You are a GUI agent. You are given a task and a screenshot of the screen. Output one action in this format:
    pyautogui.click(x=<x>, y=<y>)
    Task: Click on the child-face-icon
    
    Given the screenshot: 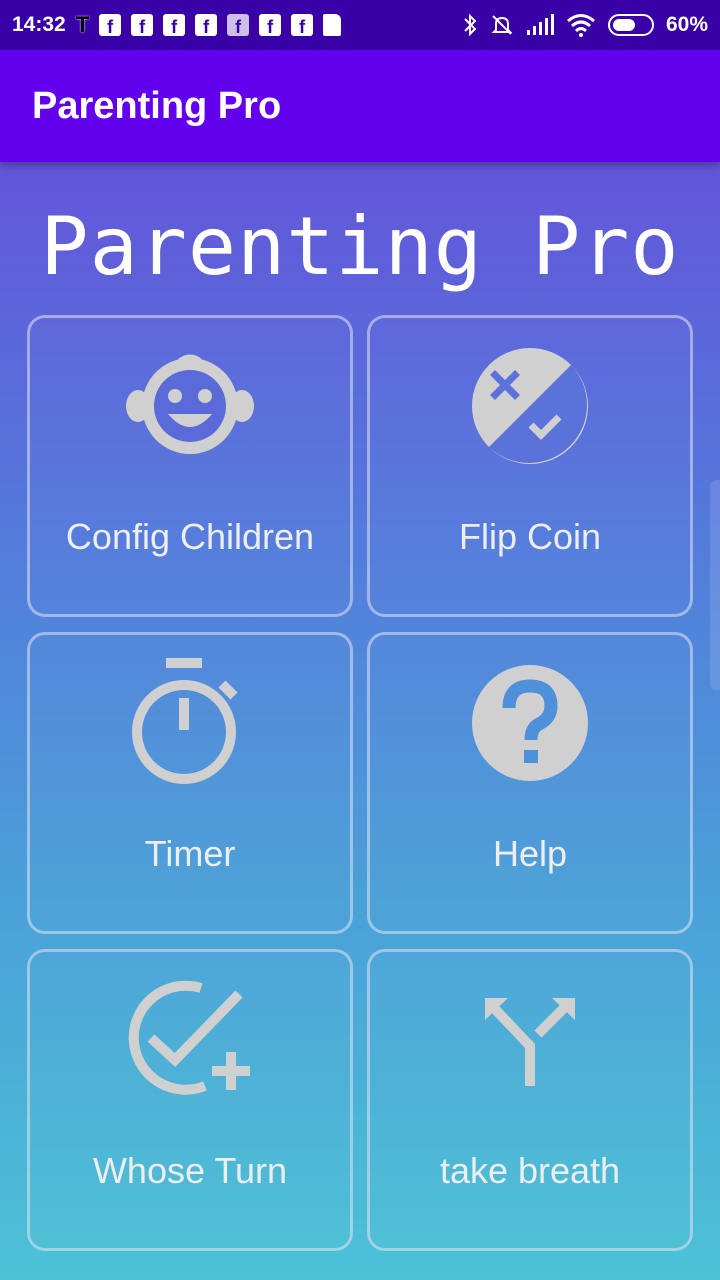 What is the action you would take?
    pyautogui.click(x=190, y=406)
    